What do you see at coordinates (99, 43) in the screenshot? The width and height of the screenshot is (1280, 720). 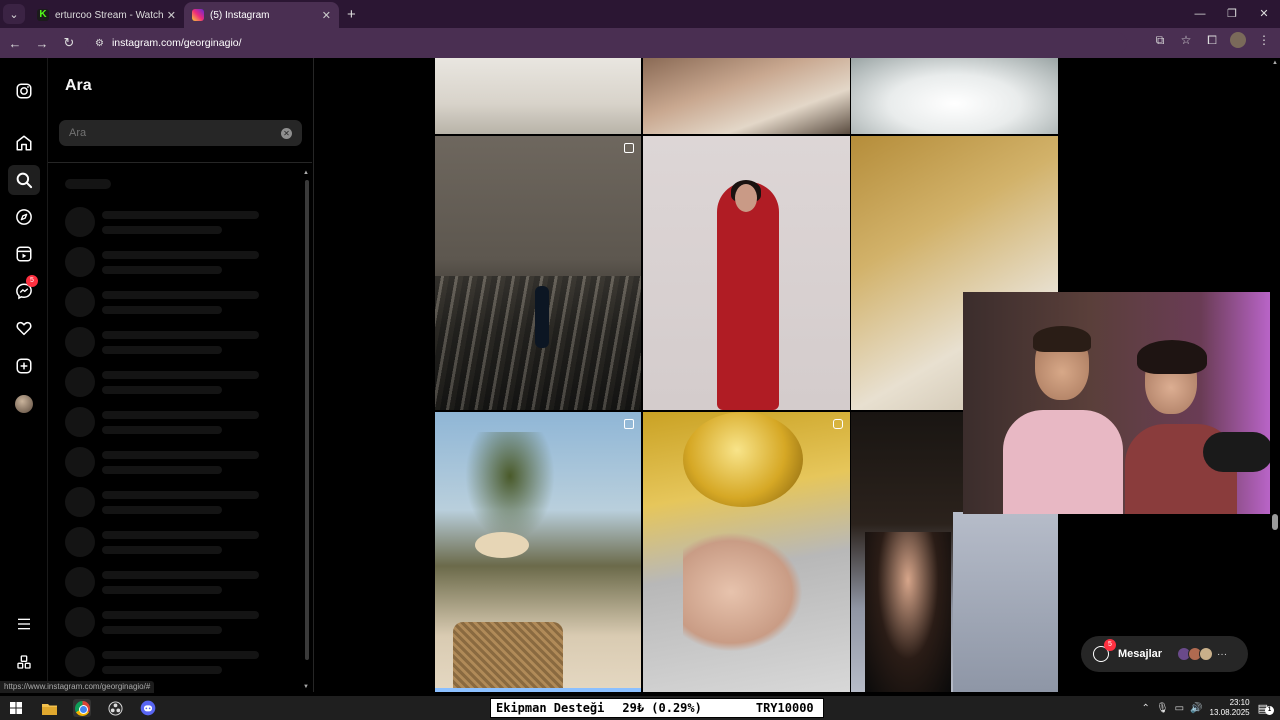 I see `site-info-icon: ⚙` at bounding box center [99, 43].